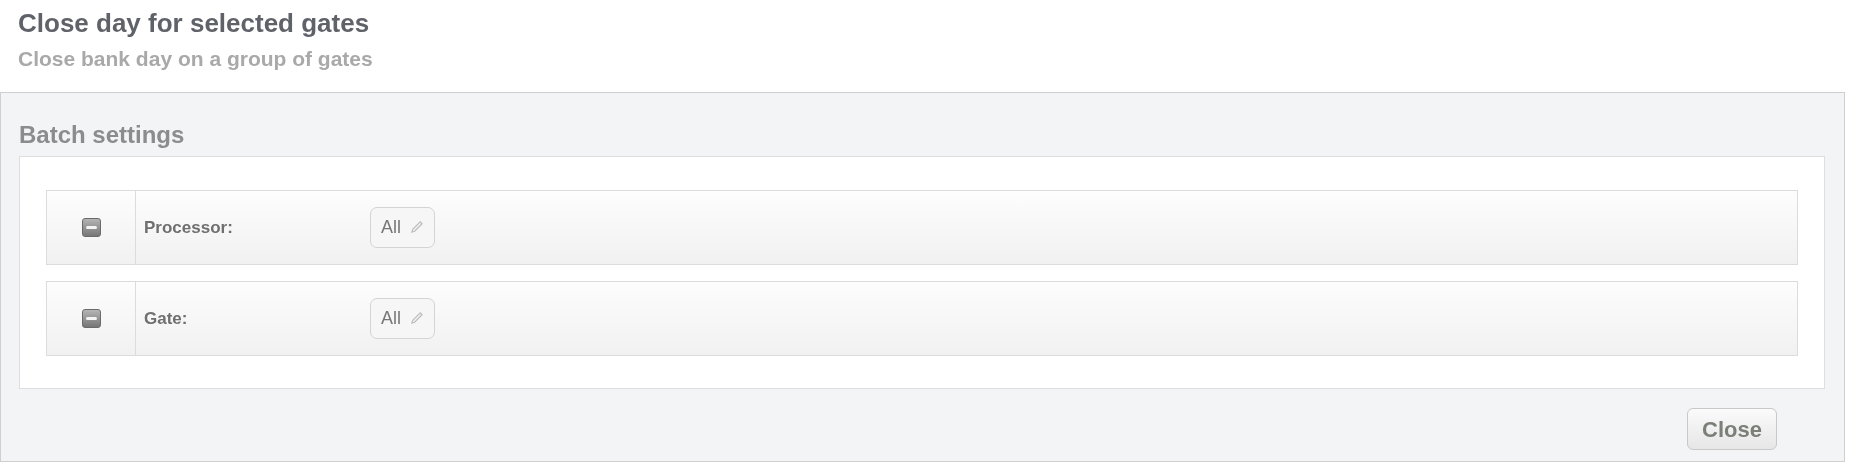  Describe the element at coordinates (1732, 429) in the screenshot. I see `close-button: Close` at that location.